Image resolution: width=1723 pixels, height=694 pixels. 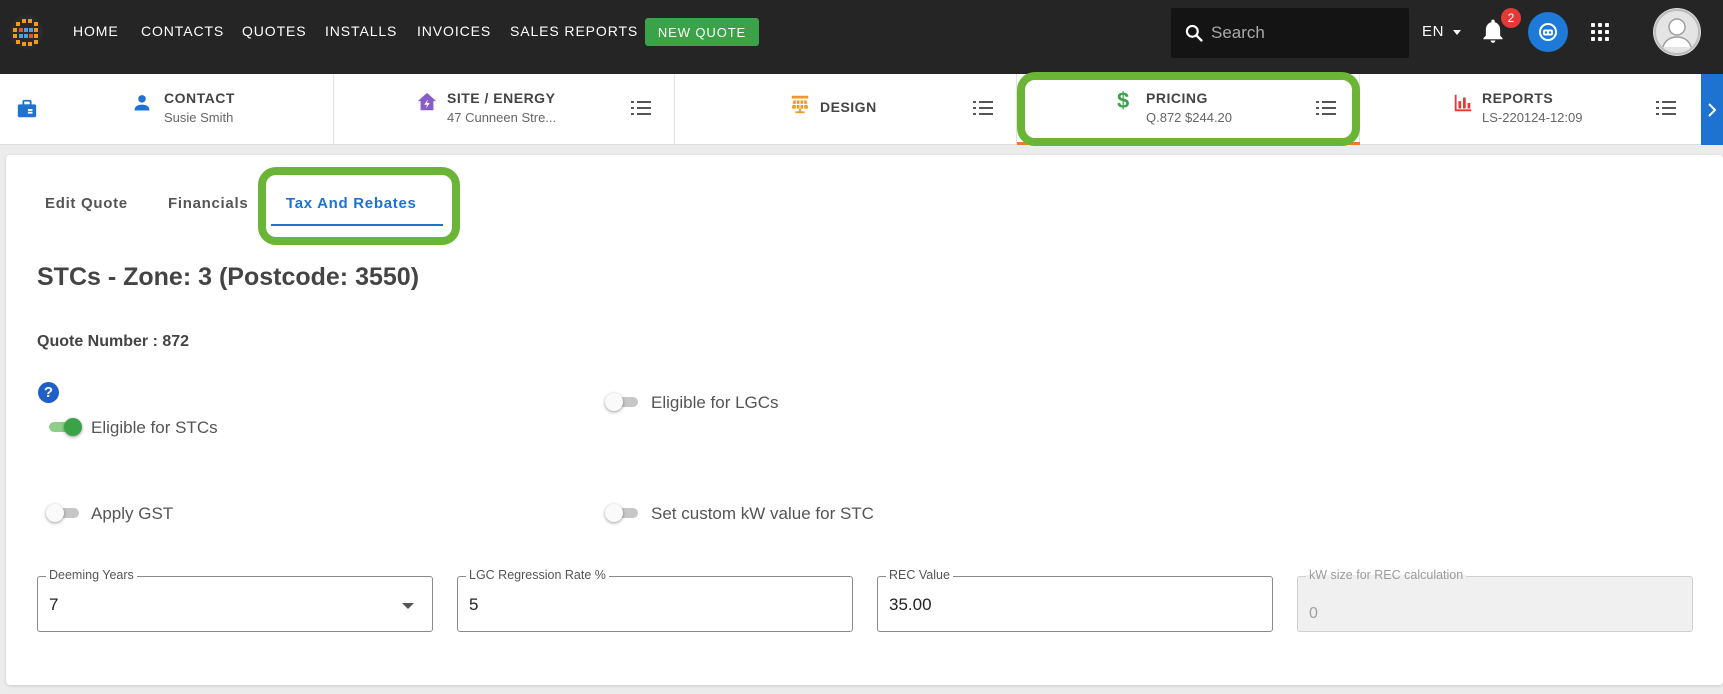 What do you see at coordinates (655, 600) in the screenshot?
I see `lgc-regression-rate-field: LGC Regression Rate % 5` at bounding box center [655, 600].